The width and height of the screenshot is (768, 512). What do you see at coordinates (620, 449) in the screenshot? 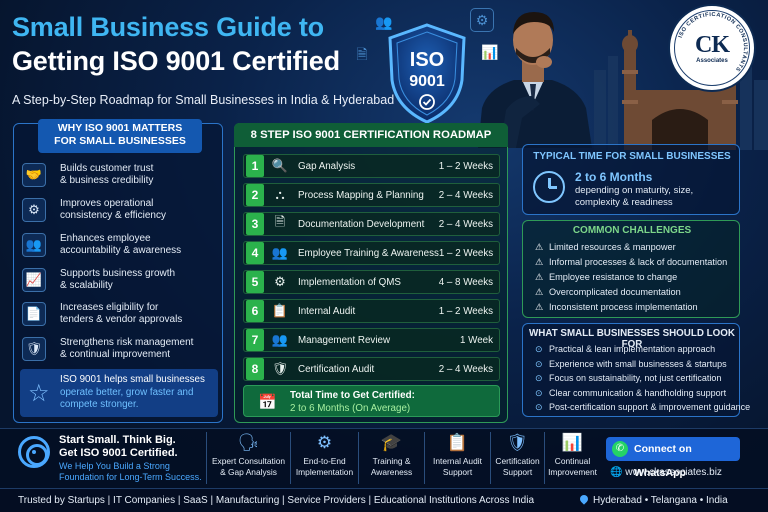
I see `whatsapp-icon: ✆` at bounding box center [620, 449].